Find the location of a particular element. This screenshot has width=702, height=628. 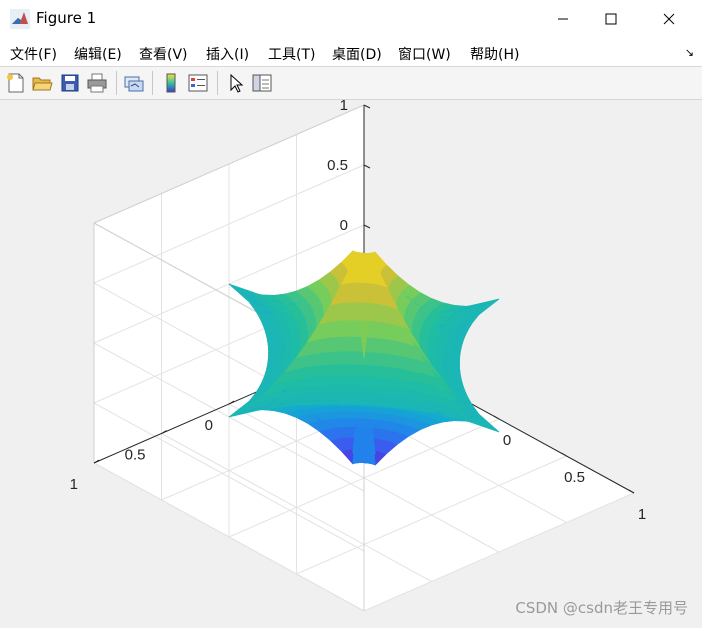

menu-view: 查看(V) is located at coordinates (163, 54).